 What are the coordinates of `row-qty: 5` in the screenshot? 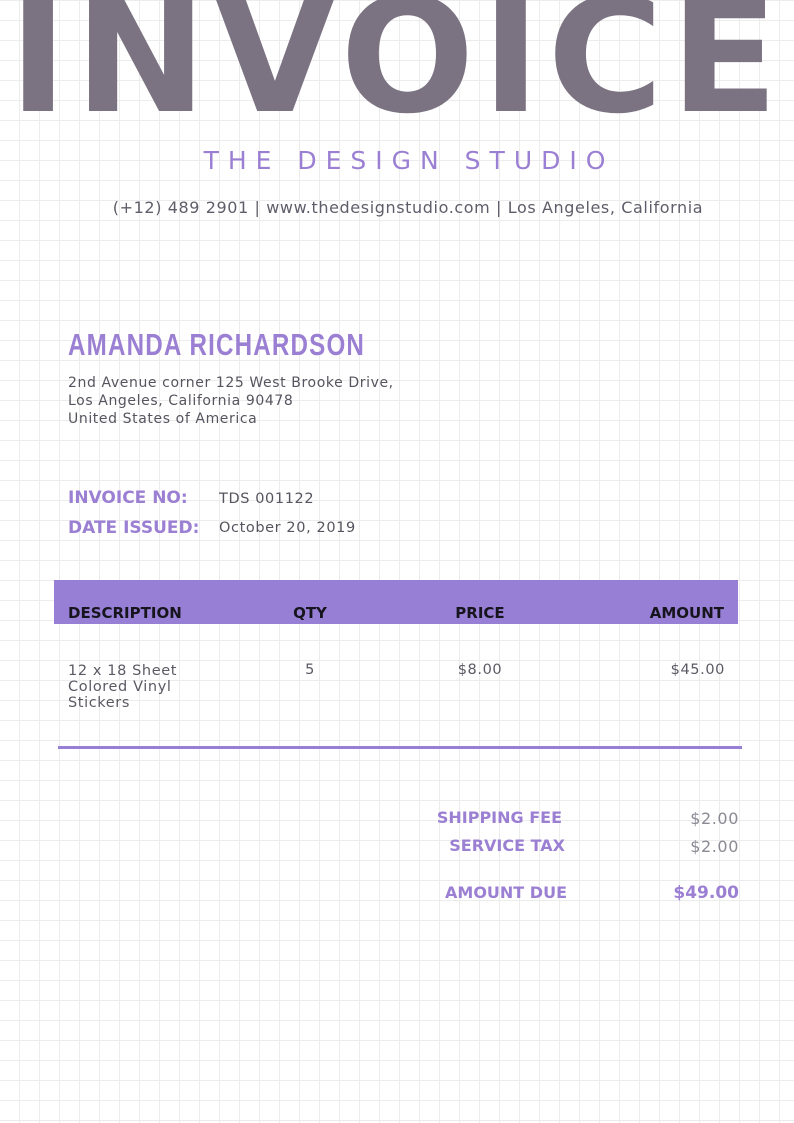 It's located at (310, 670).